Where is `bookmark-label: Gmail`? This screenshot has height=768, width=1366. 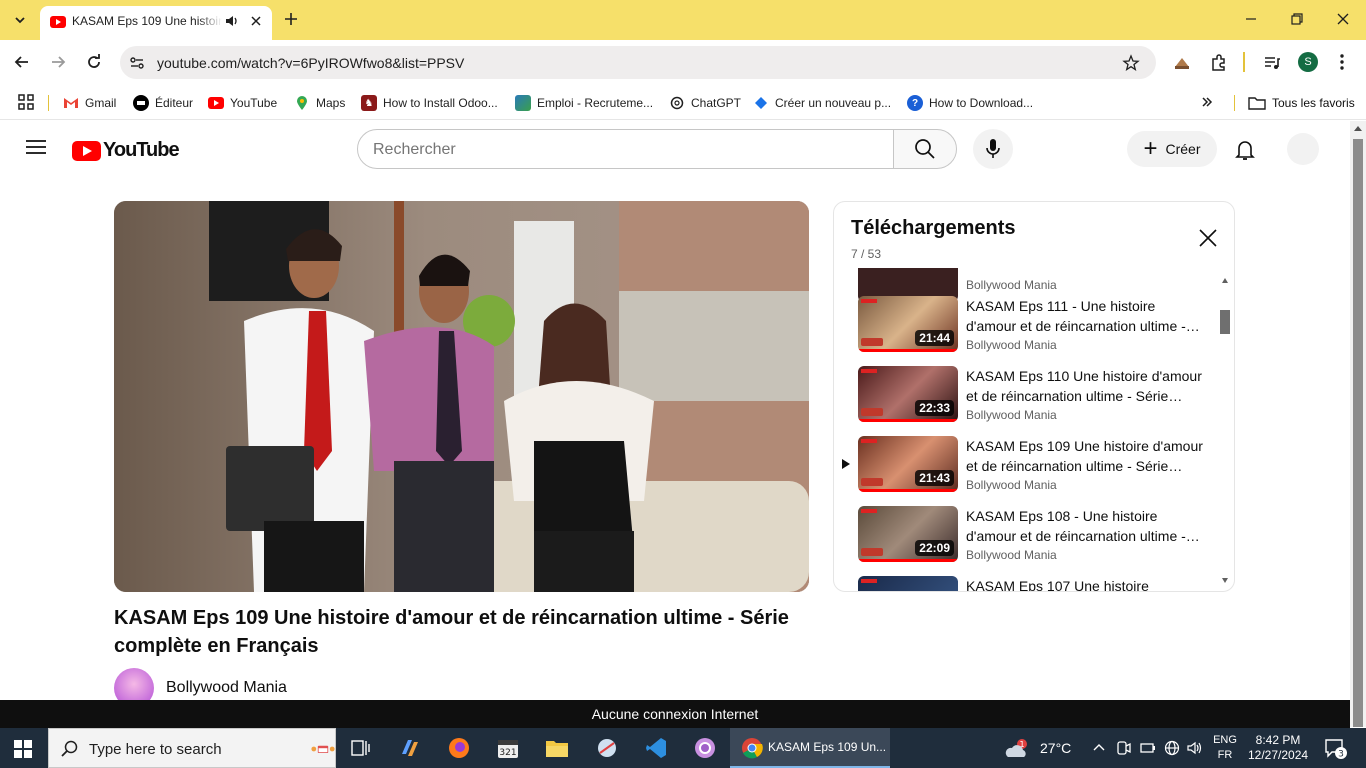 bookmark-label: Gmail is located at coordinates (101, 103).